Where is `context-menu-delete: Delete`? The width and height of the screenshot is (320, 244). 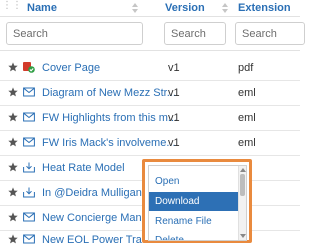
context-menu-delete: Delete is located at coordinates (194, 235).